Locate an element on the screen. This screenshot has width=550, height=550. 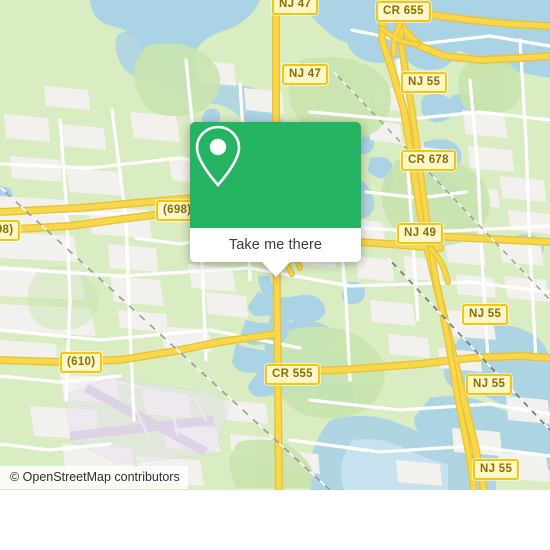
road-shield: (698) is located at coordinates (10, 230).